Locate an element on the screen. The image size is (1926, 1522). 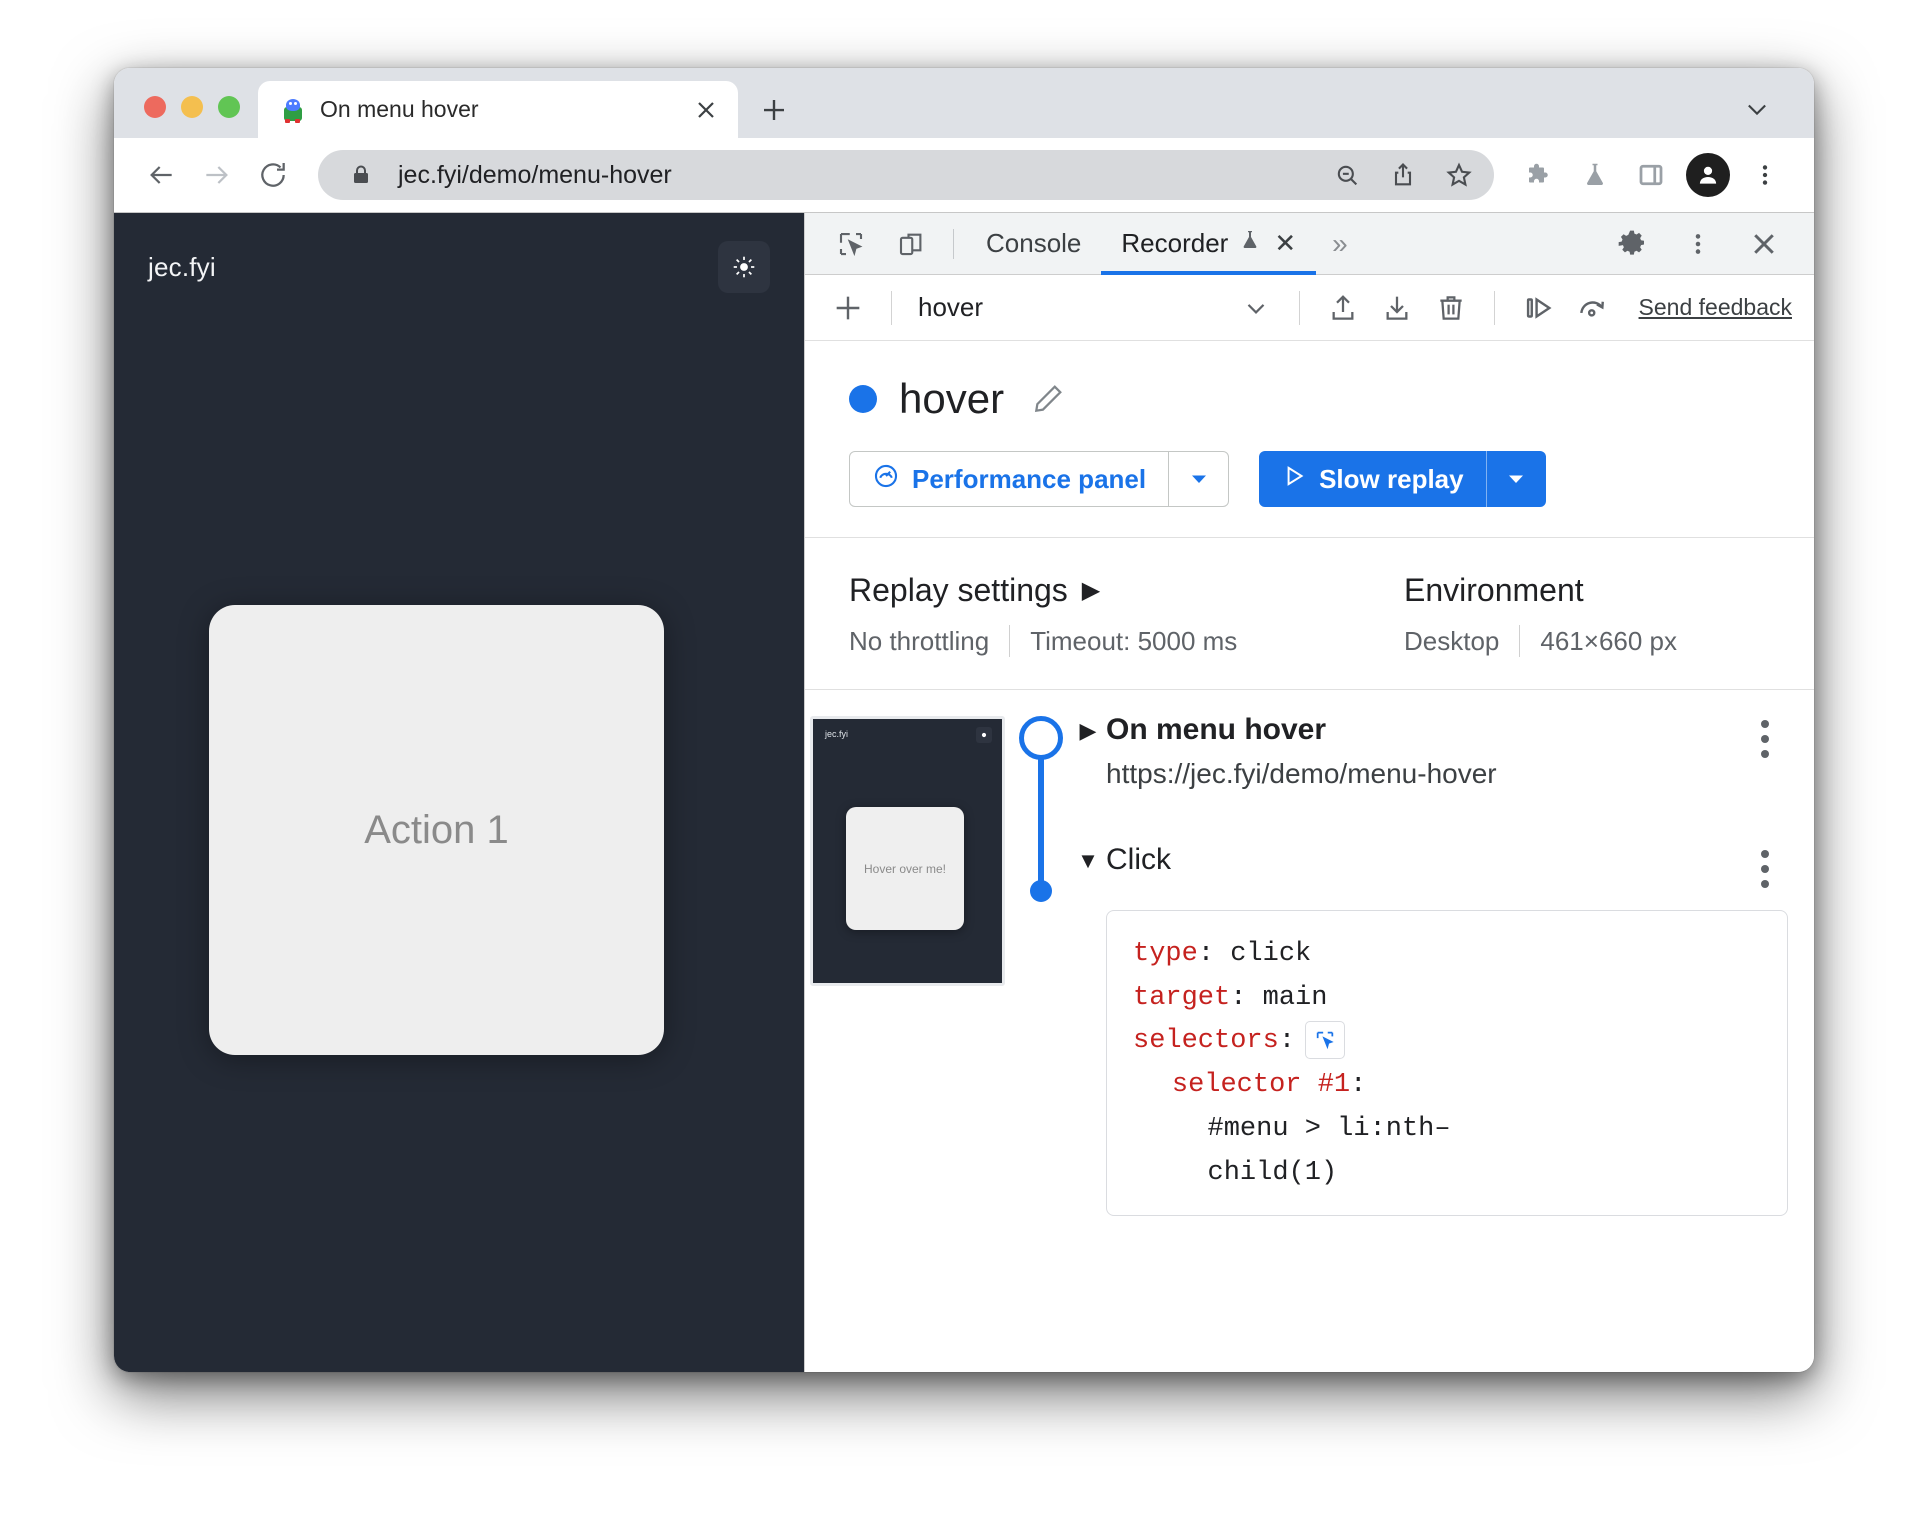
environment-header: Environment is located at coordinates (1540, 590).